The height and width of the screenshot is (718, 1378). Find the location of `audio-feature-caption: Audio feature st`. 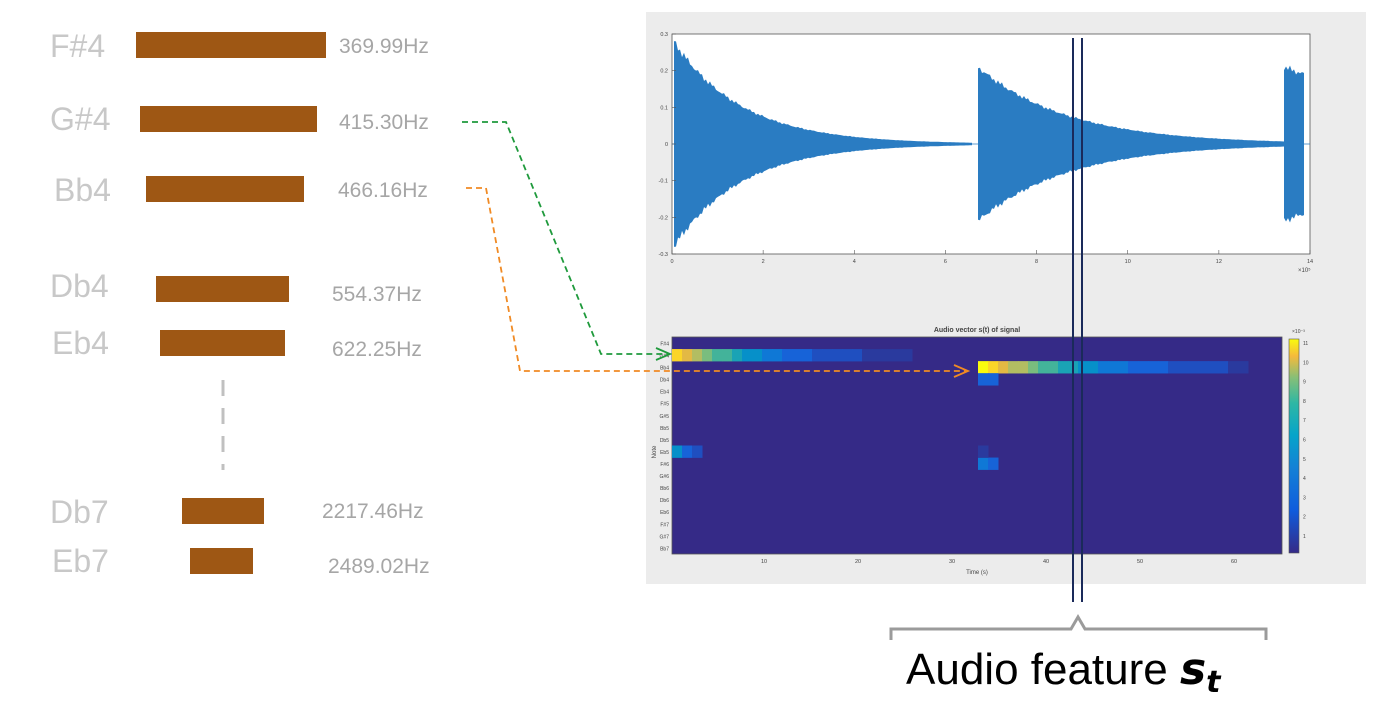

audio-feature-caption: Audio feature st is located at coordinates (1063, 672).